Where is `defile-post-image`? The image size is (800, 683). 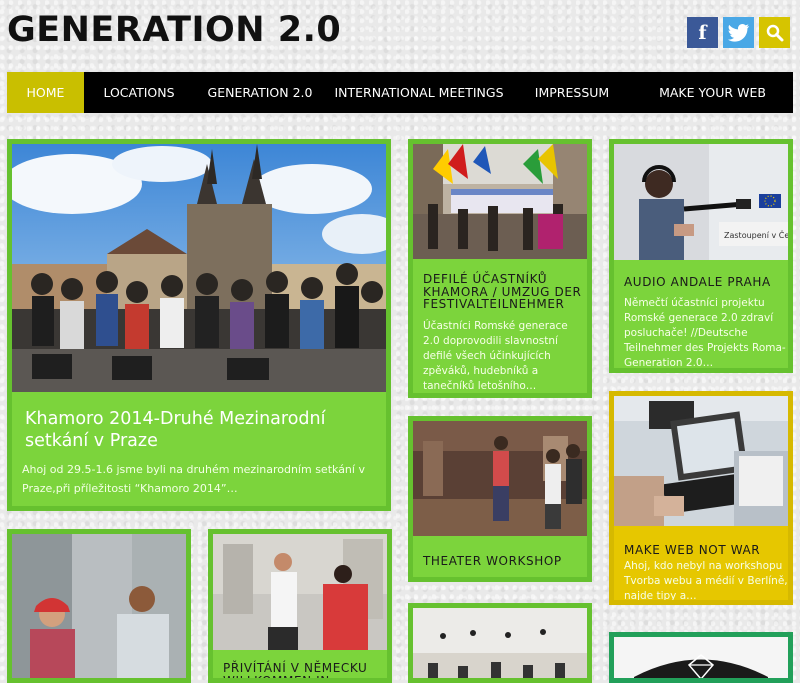
defile-post-image is located at coordinates (500, 201).